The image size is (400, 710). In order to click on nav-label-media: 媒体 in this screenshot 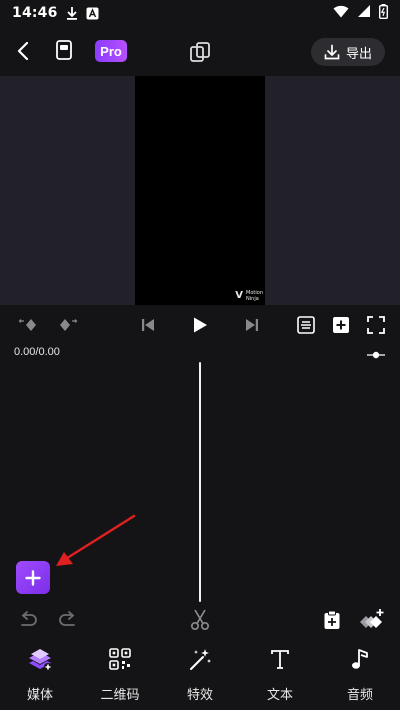, I will do `click(39, 695)`.